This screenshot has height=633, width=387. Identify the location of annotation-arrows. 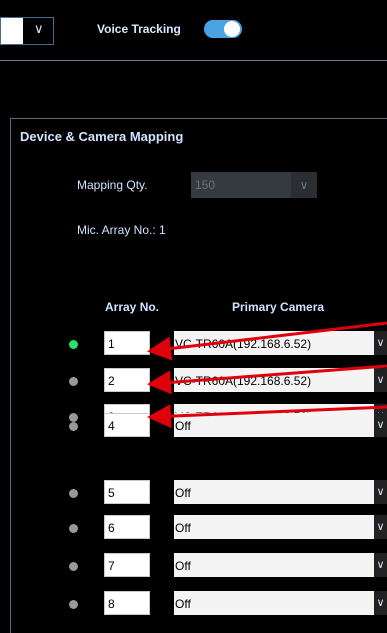
(267, 375).